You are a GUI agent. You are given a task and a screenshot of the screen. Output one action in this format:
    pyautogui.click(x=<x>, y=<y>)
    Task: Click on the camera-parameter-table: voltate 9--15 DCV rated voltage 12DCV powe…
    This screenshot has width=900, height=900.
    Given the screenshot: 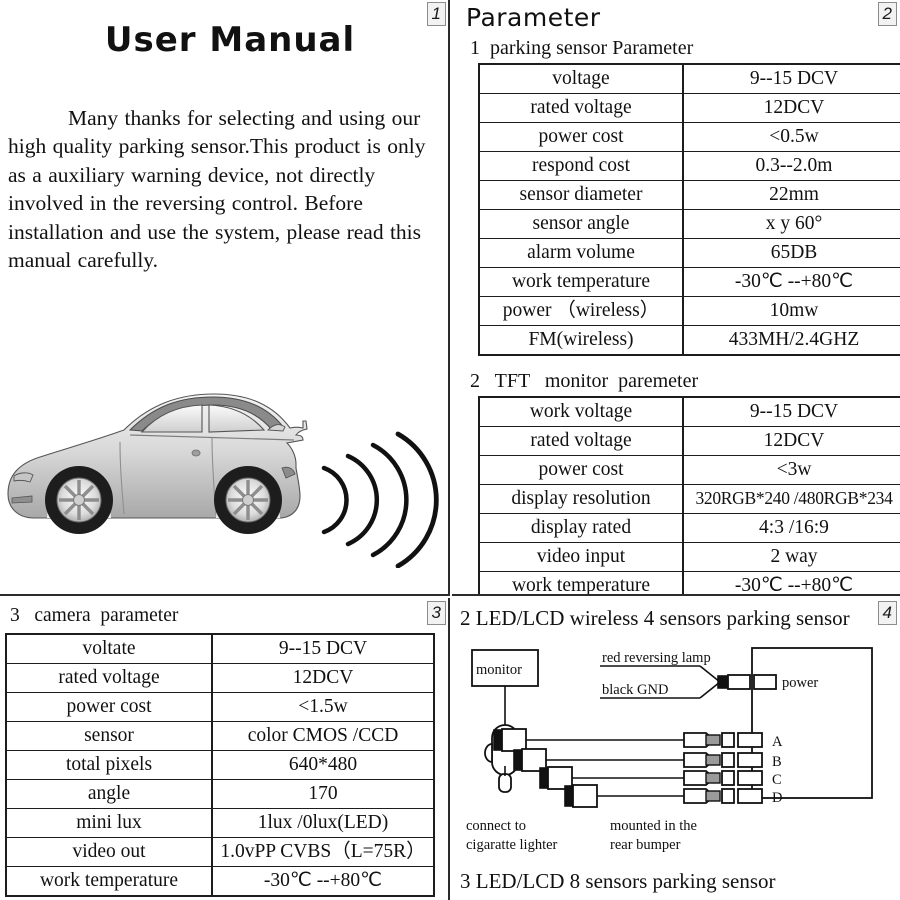 What is the action you would take?
    pyautogui.click(x=220, y=765)
    